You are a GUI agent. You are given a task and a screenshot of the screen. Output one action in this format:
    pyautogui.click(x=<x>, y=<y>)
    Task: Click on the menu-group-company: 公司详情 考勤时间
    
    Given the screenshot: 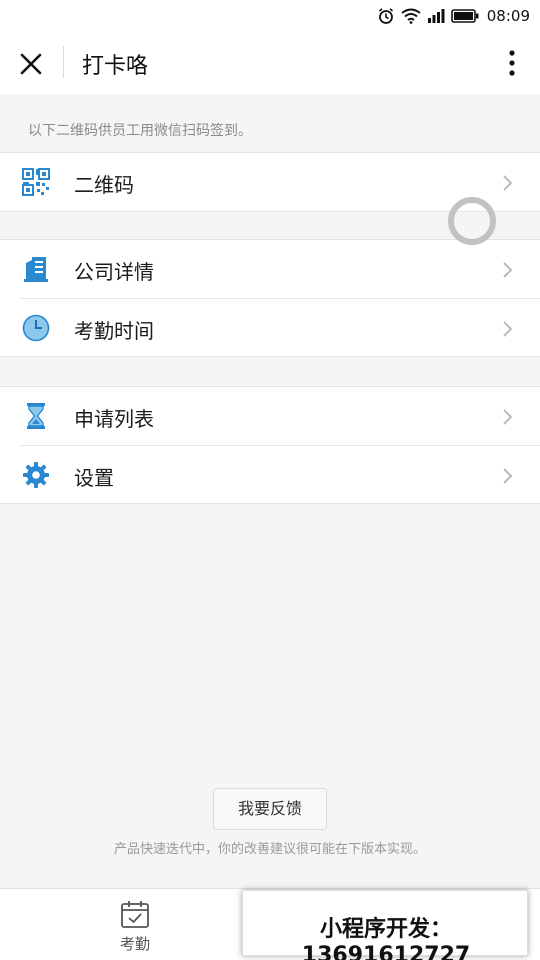 What is the action you would take?
    pyautogui.click(x=270, y=298)
    